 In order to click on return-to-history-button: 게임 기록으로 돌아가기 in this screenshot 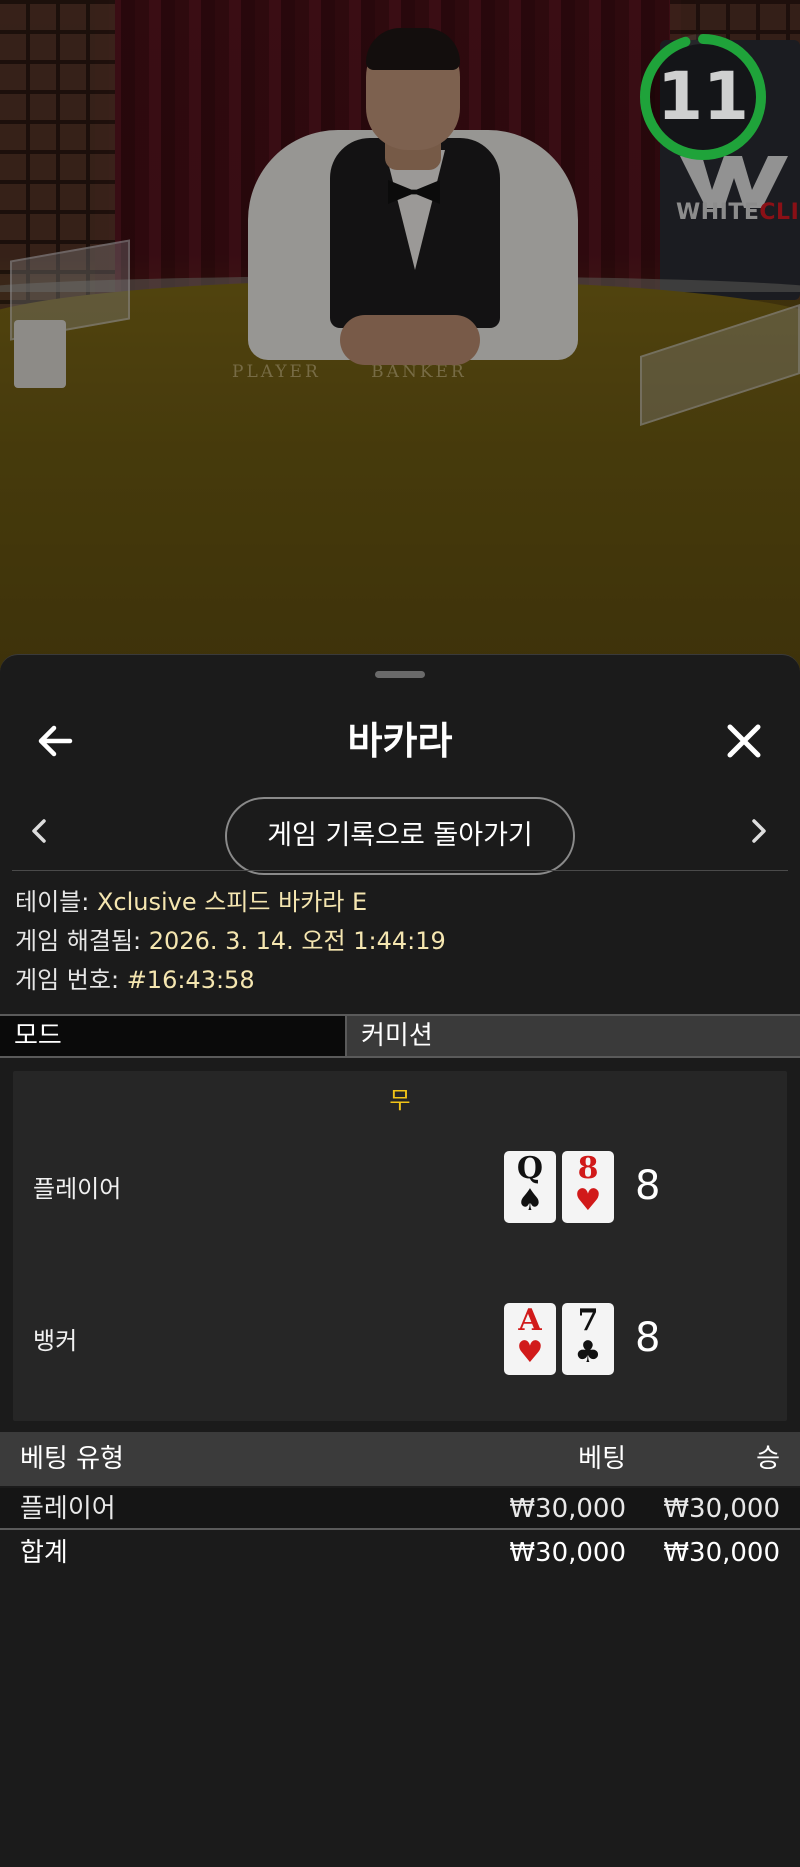, I will do `click(400, 836)`.